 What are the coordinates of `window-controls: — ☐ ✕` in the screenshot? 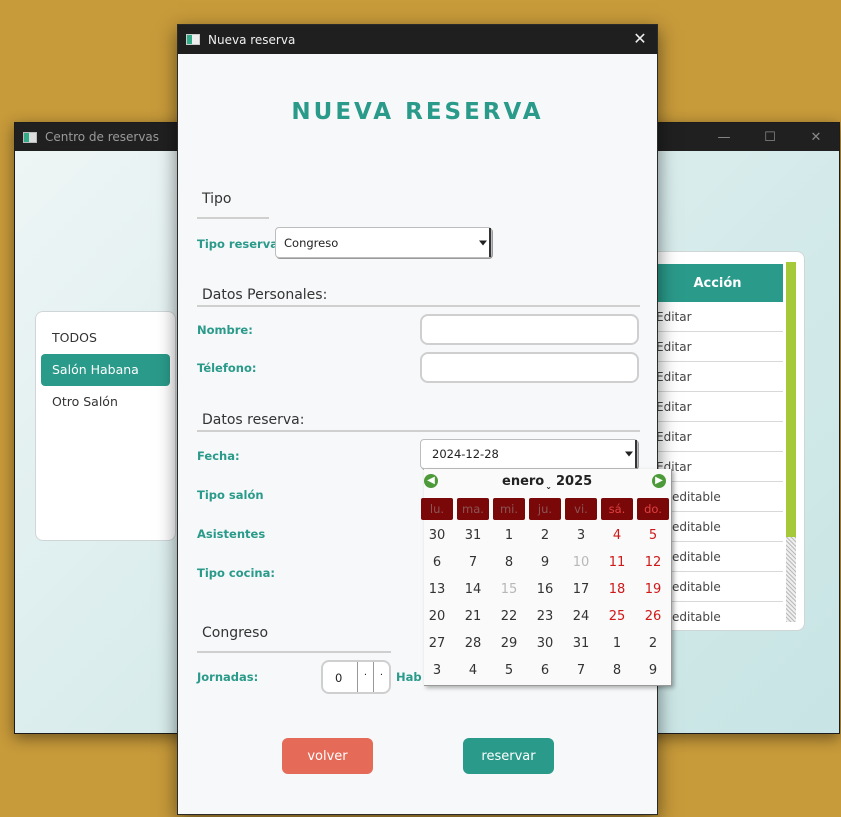 It's located at (770, 137).